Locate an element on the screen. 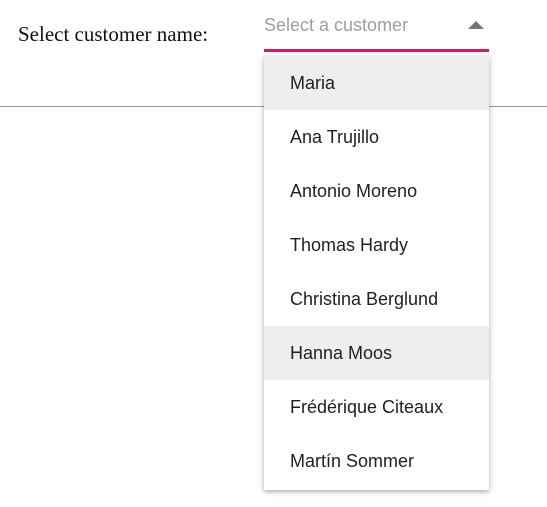  focus-underline is located at coordinates (376, 50).